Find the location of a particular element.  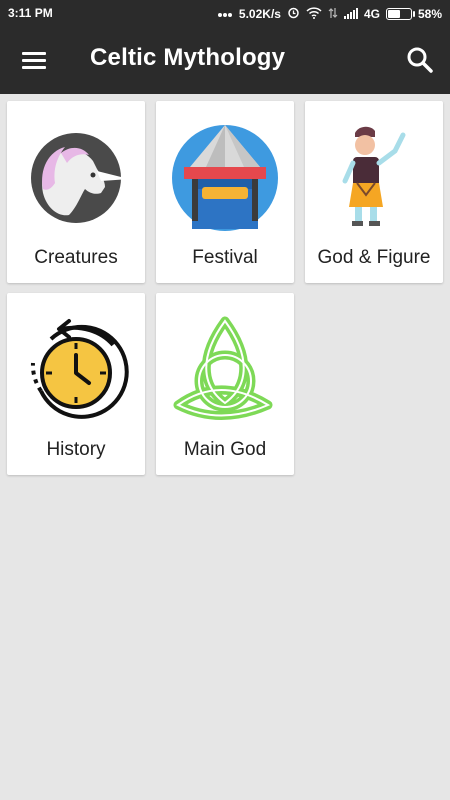

triquetra-icon is located at coordinates (223, 368).